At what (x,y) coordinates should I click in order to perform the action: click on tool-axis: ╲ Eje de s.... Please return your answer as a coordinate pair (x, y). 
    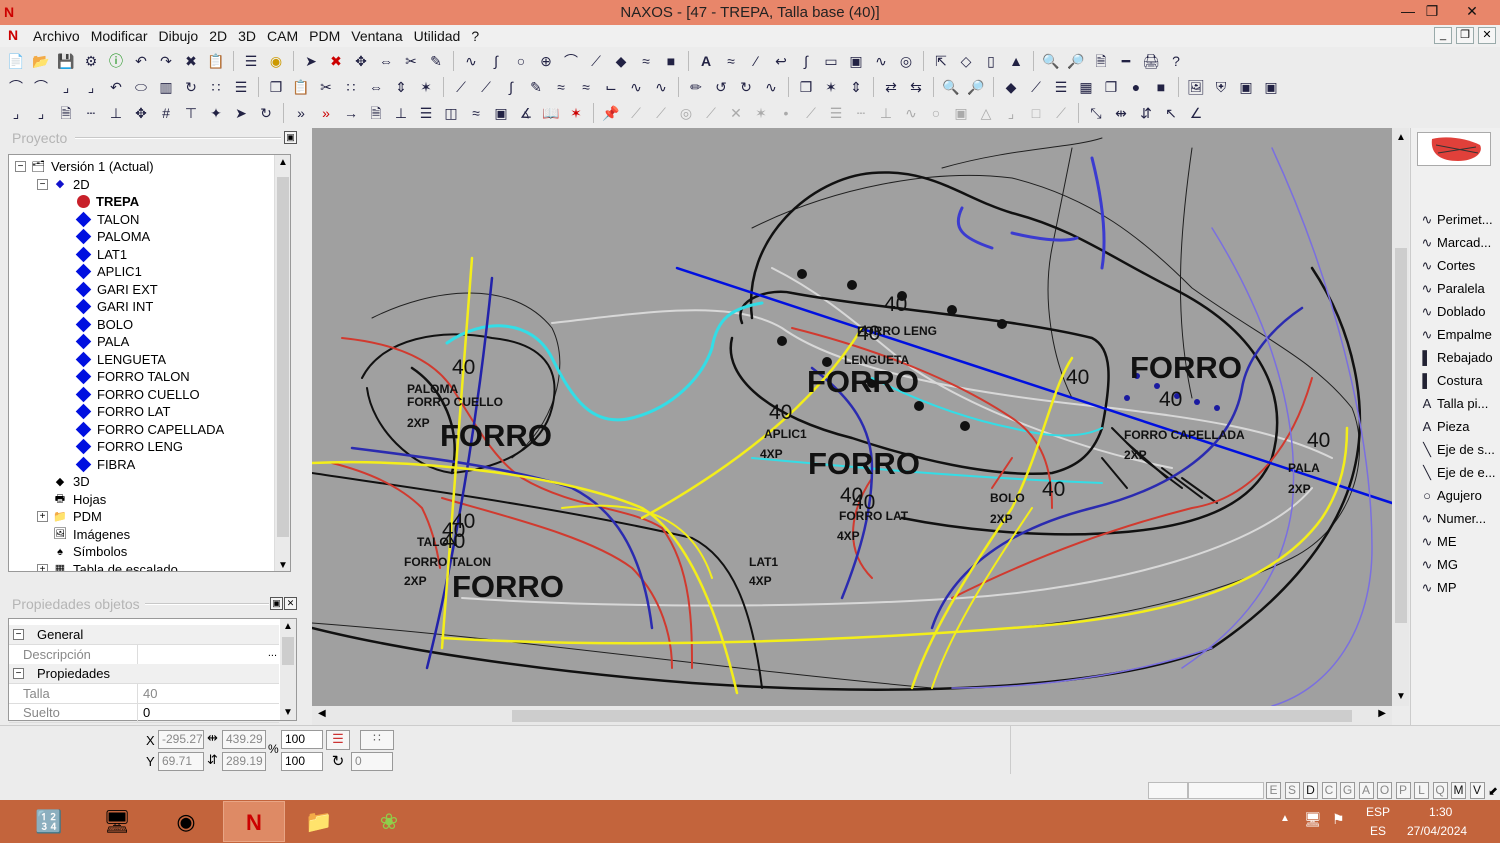
    Looking at the image, I should click on (1458, 449).